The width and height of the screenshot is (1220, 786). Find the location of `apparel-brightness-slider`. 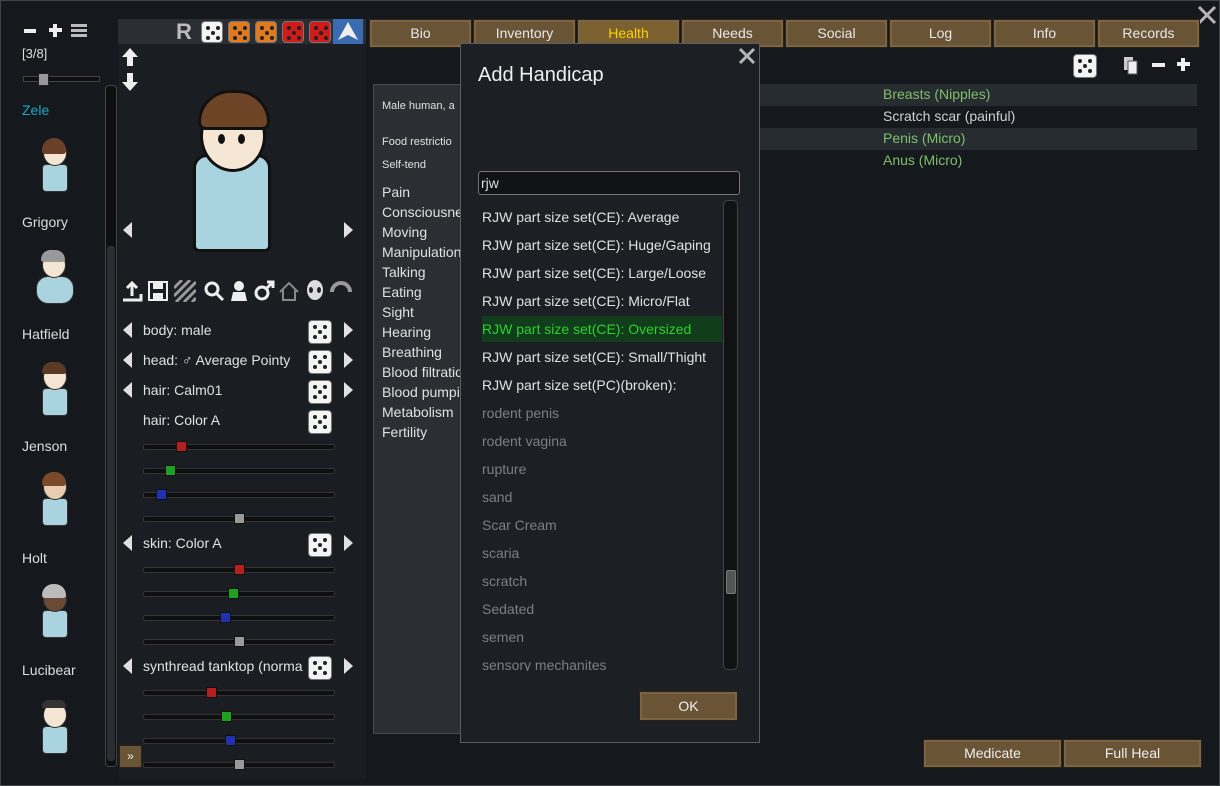

apparel-brightness-slider is located at coordinates (239, 764).